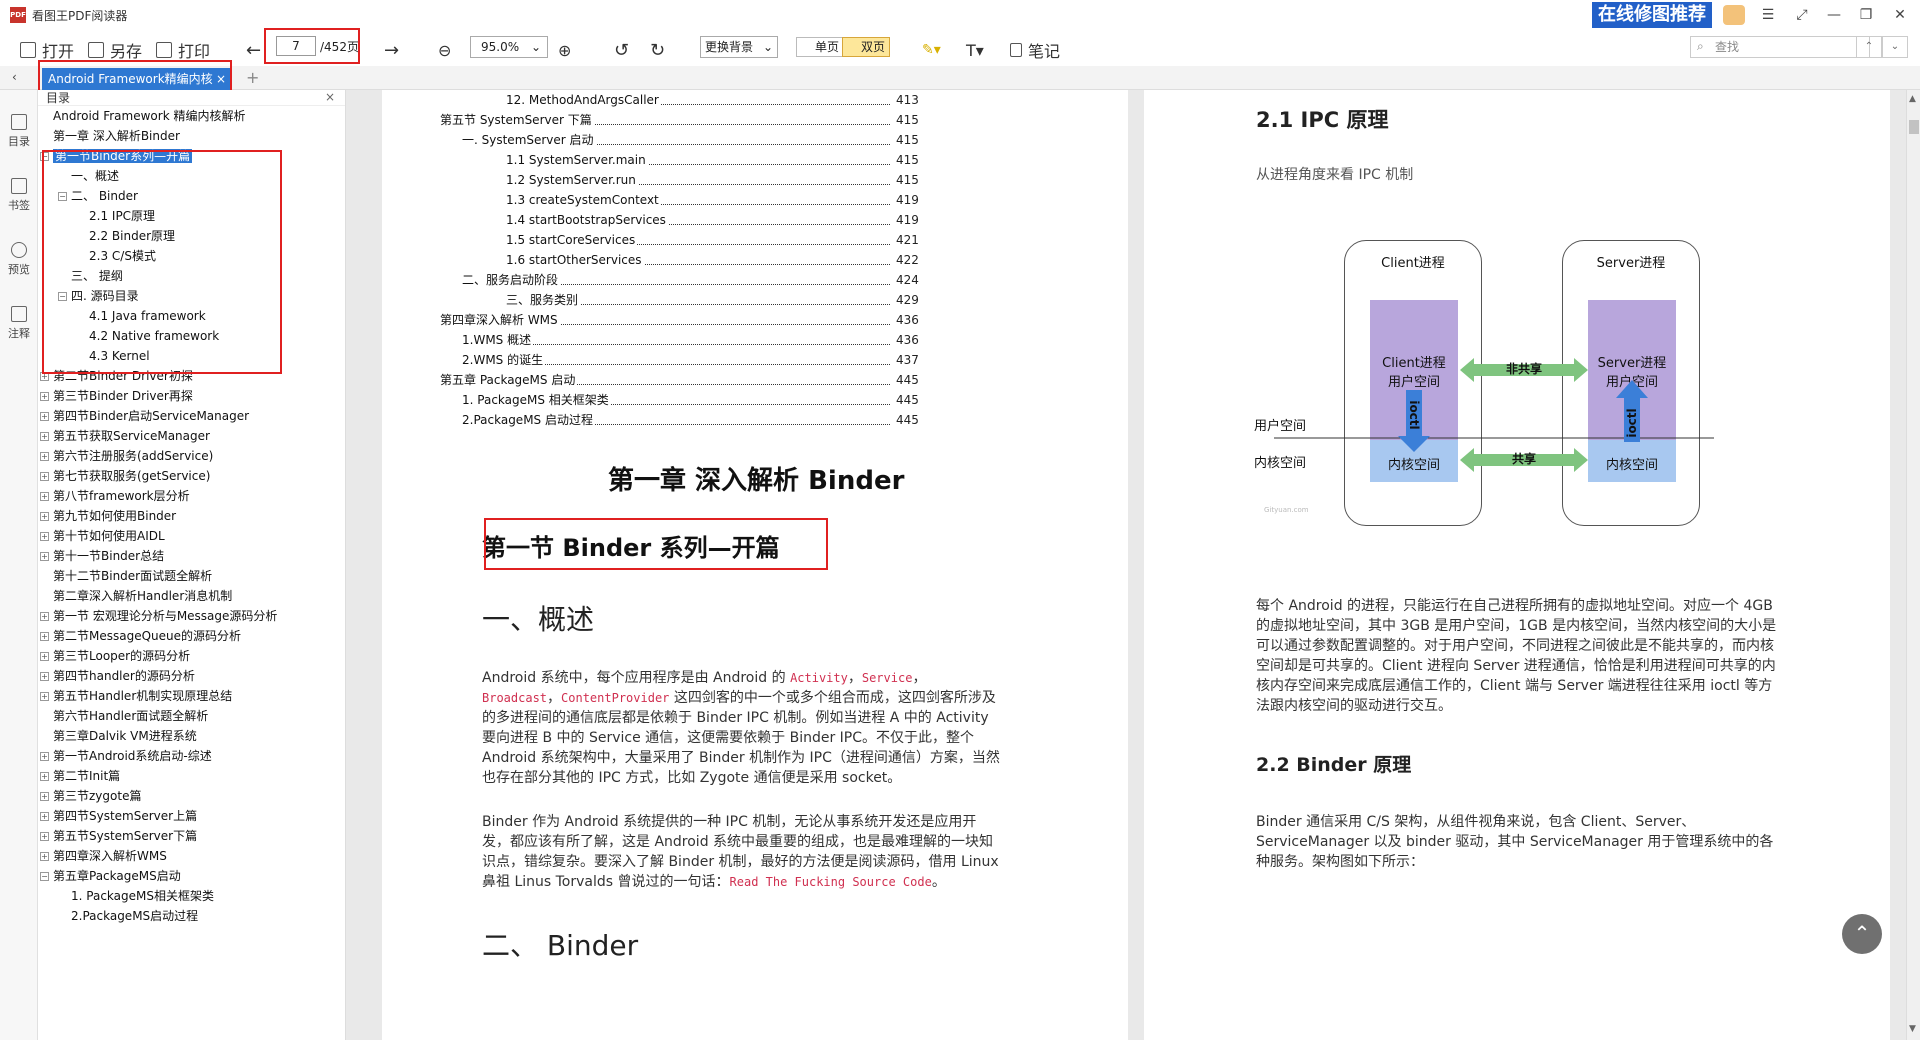 The height and width of the screenshot is (1040, 1920). I want to click on menu-icon: ☰, so click(1768, 15).